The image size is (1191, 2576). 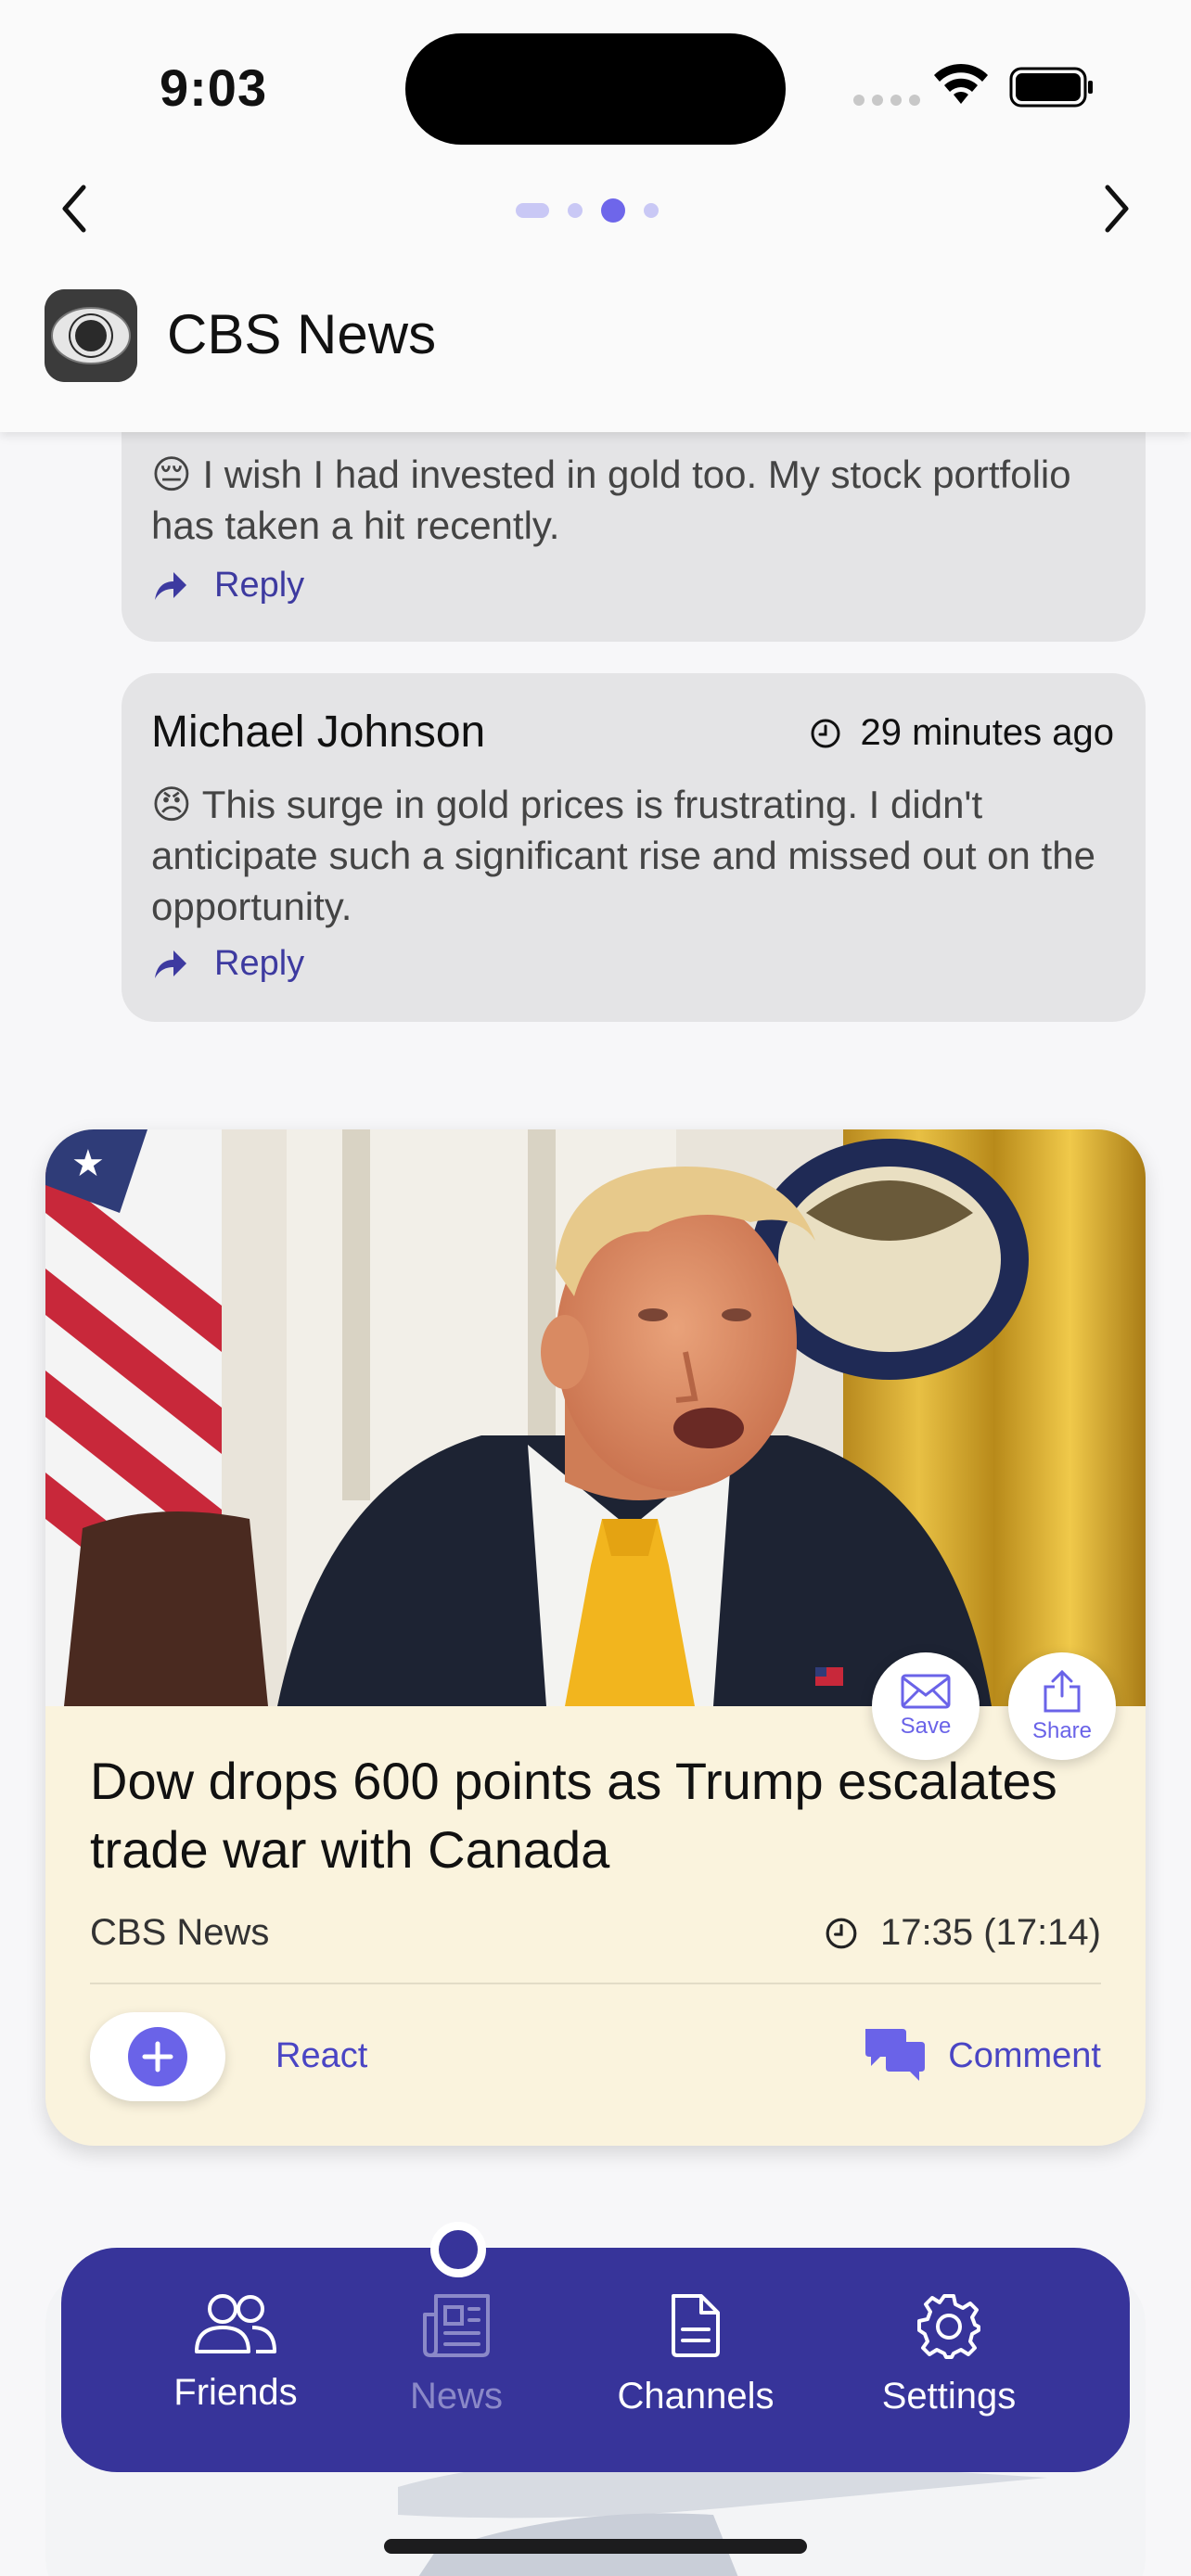 What do you see at coordinates (895, 2054) in the screenshot?
I see `comment-bubbles-icon` at bounding box center [895, 2054].